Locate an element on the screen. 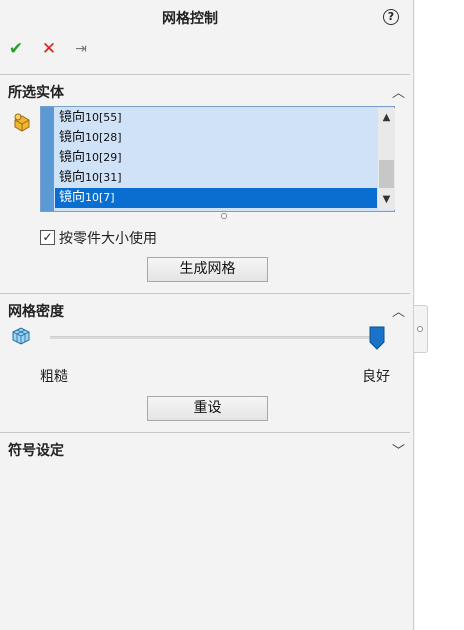 This screenshot has width=464, height=630. list-item-selected: 镜向10[7] is located at coordinates (216, 198).